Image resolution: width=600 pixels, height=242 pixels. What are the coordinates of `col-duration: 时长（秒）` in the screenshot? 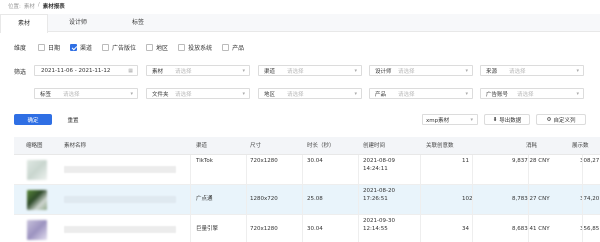 It's located at (321, 146).